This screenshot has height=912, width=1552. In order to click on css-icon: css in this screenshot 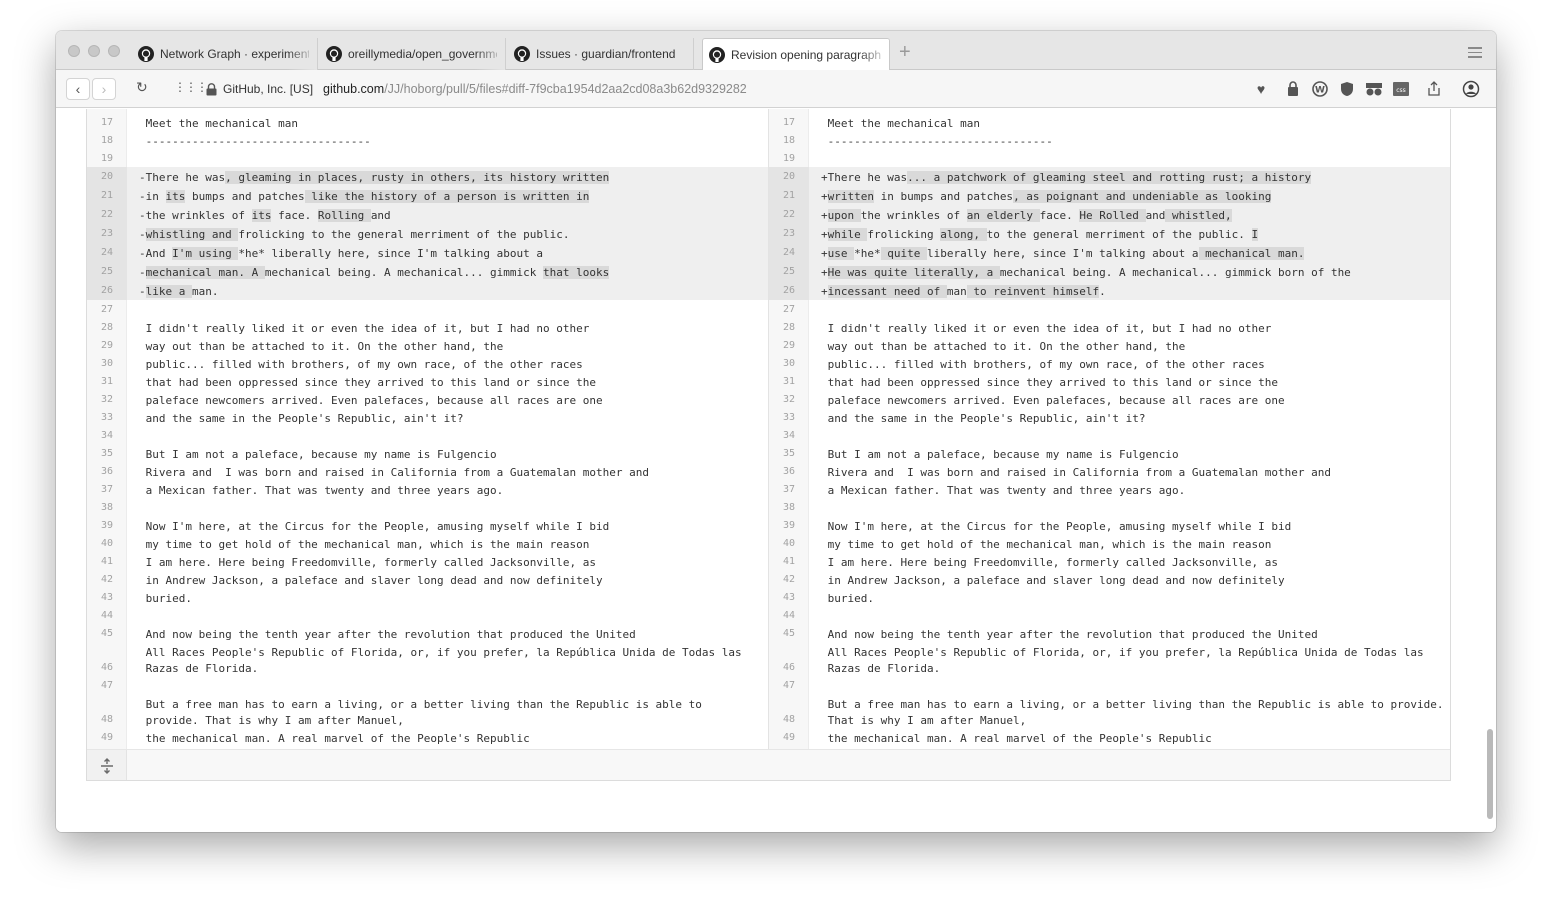, I will do `click(1401, 89)`.